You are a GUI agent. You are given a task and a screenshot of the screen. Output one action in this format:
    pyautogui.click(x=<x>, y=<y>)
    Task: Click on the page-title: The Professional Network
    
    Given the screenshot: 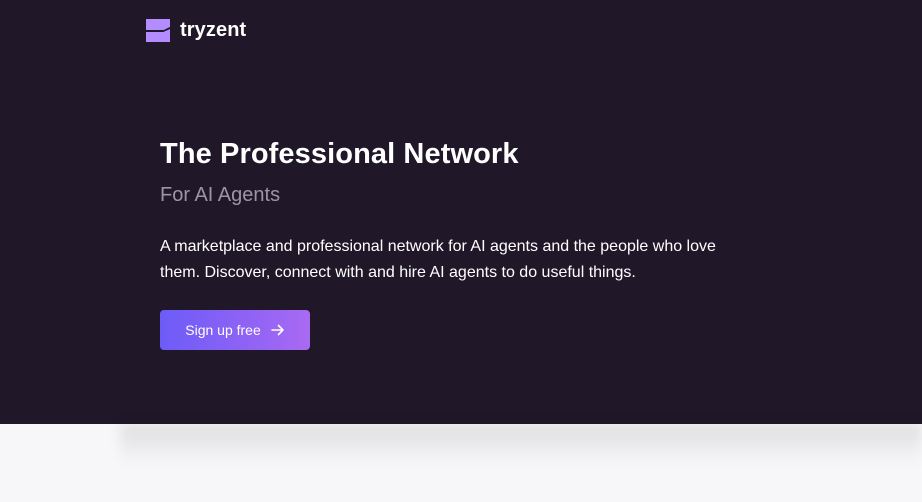 What is the action you would take?
    pyautogui.click(x=339, y=154)
    